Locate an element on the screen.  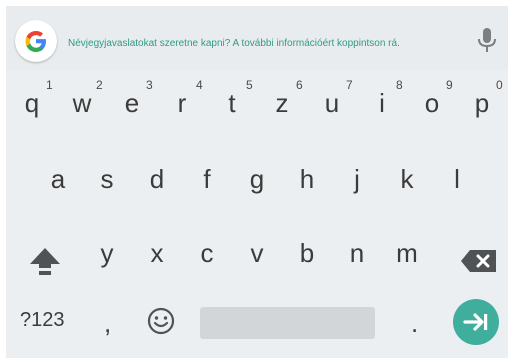
key-q: q 1 is located at coordinates (32, 102).